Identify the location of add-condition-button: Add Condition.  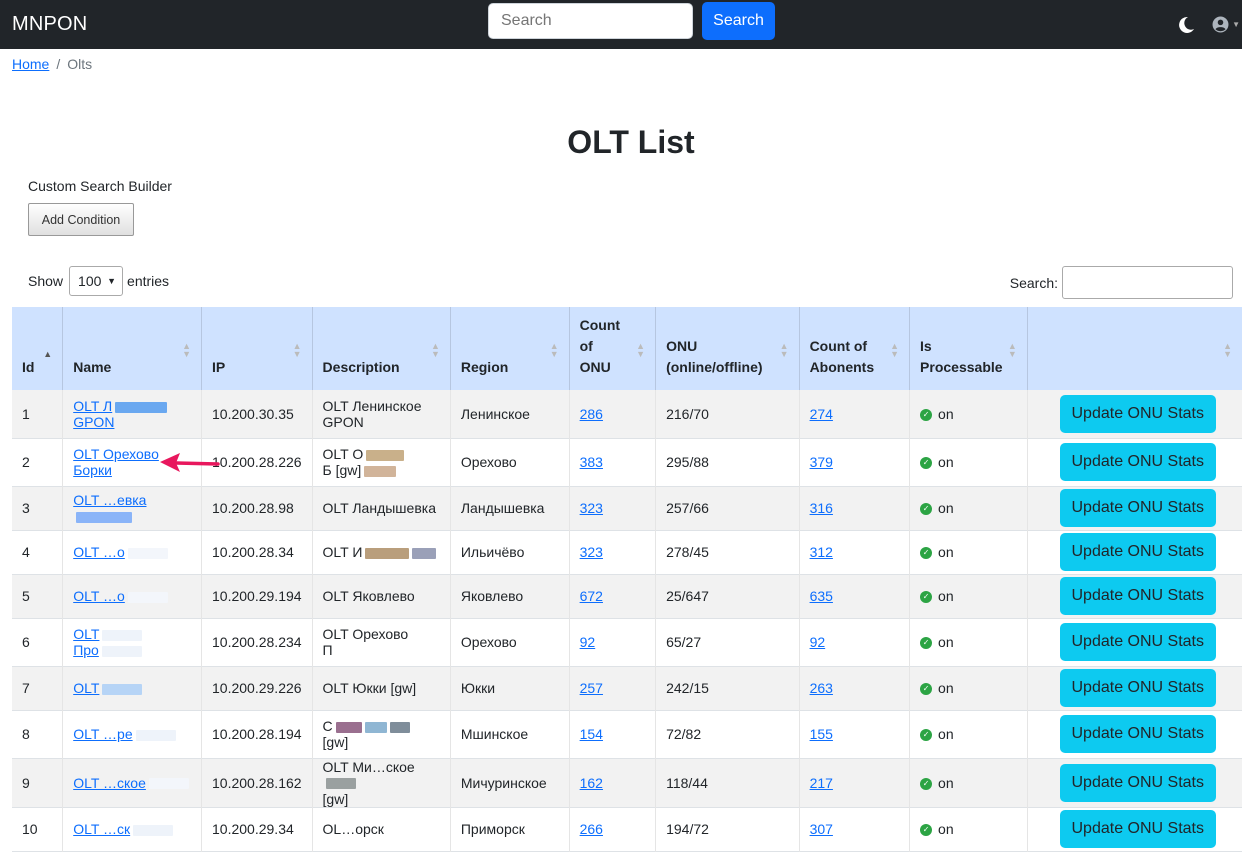
(81, 219).